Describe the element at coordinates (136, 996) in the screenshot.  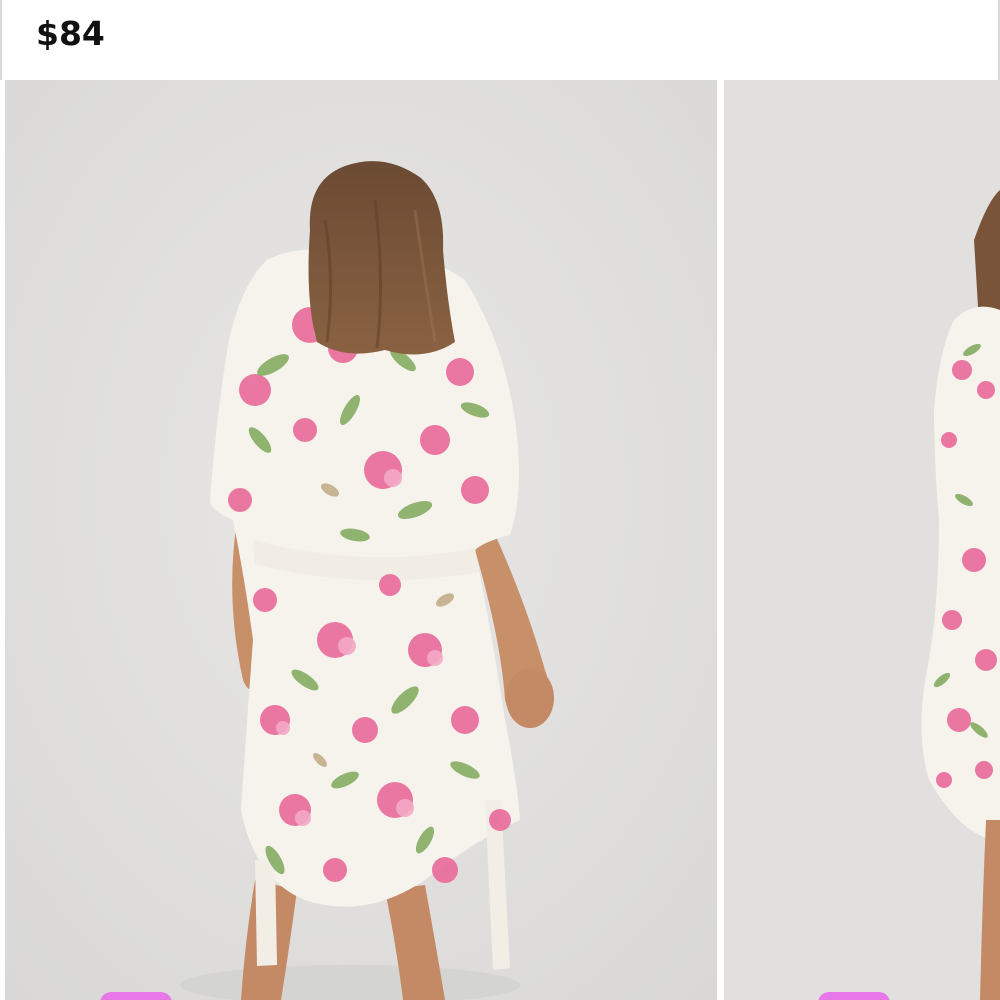
I see `promo-badge-left` at that location.